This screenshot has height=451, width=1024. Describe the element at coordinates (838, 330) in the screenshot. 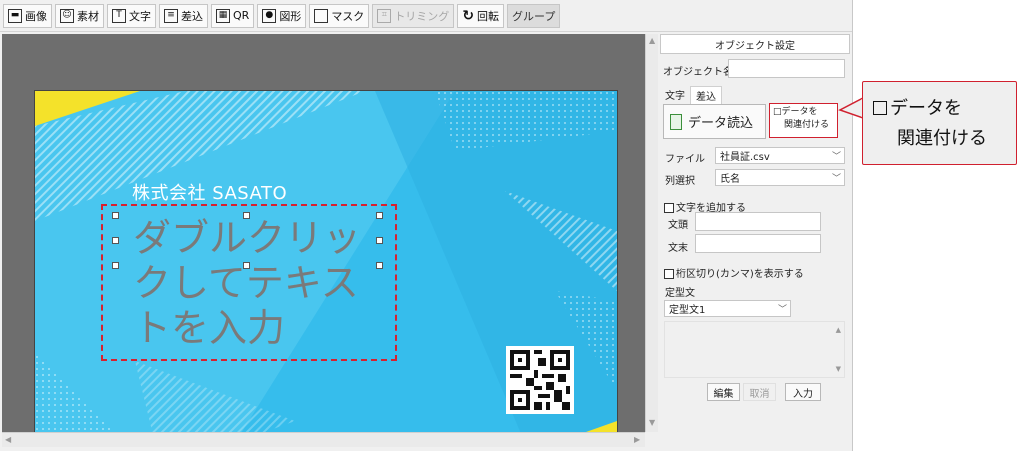

I see `textarea-scroll-up-icon: ▲` at that location.